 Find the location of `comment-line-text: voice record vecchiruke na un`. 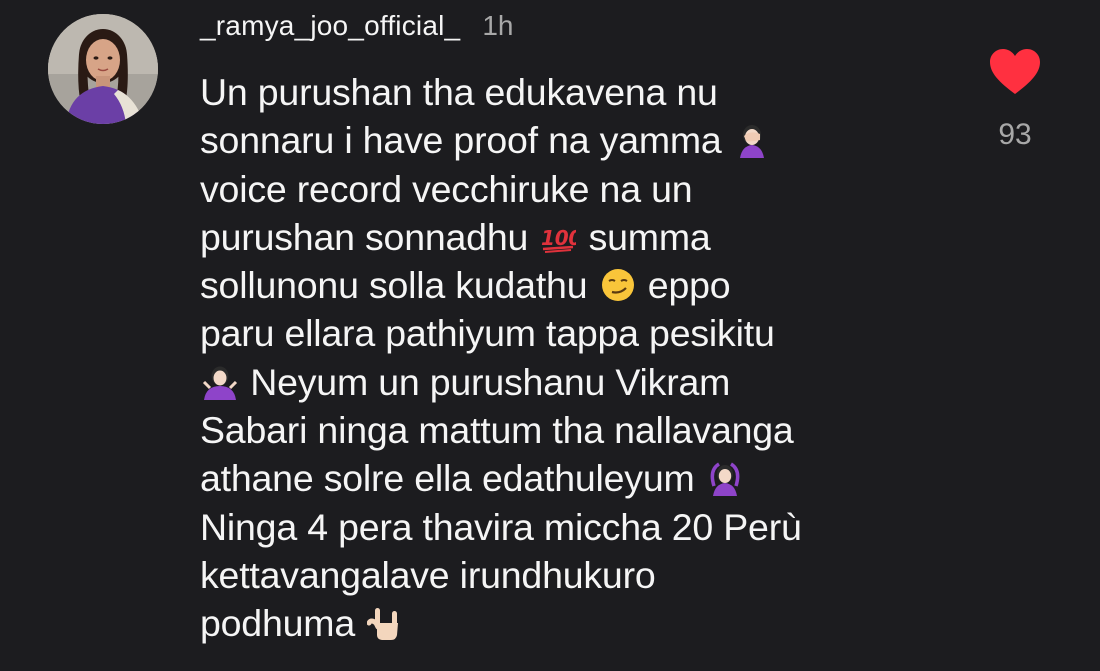

comment-line-text: voice record vecchiruke na un is located at coordinates (446, 188).